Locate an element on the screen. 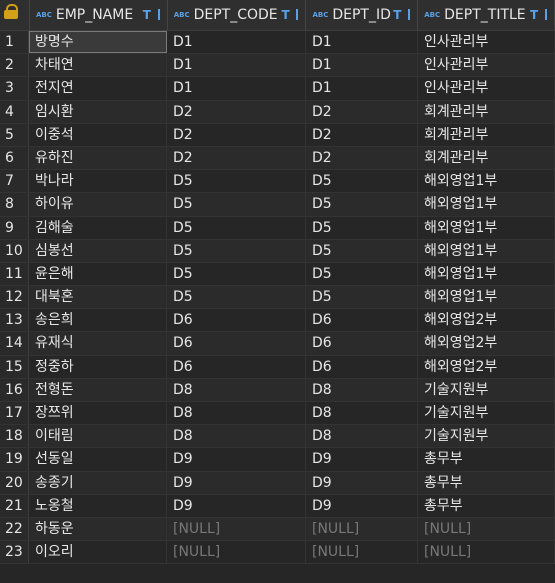 The image size is (555, 583). cell-emp-name: 김해술 is located at coordinates (98, 227).